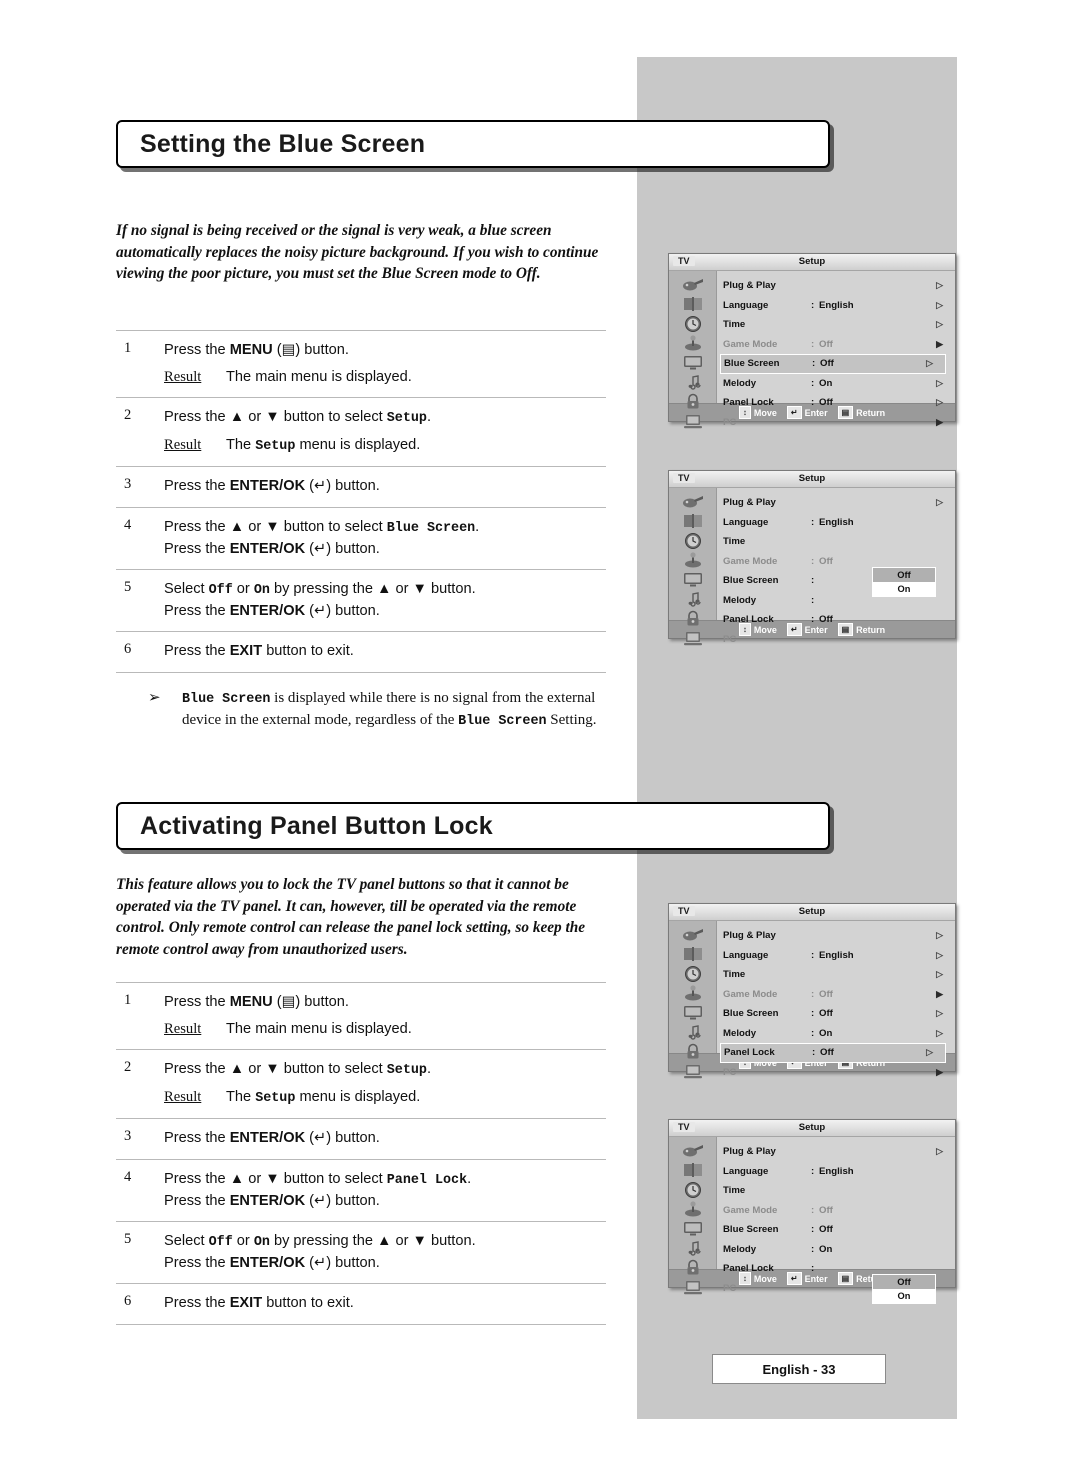 The height and width of the screenshot is (1473, 1080). Describe the element at coordinates (342, 1138) in the screenshot. I see `step-text-tail: (↵) button.` at that location.